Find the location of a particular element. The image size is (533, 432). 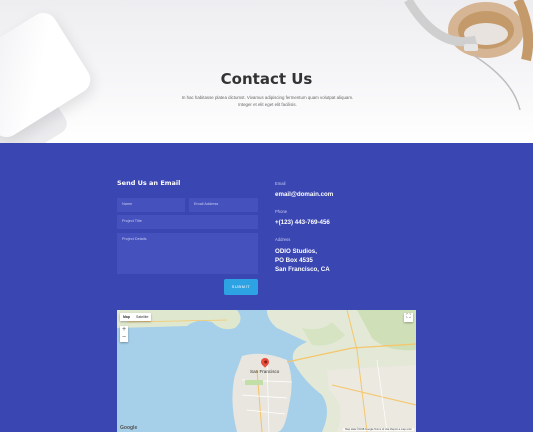

name-field: Name is located at coordinates (151, 205).